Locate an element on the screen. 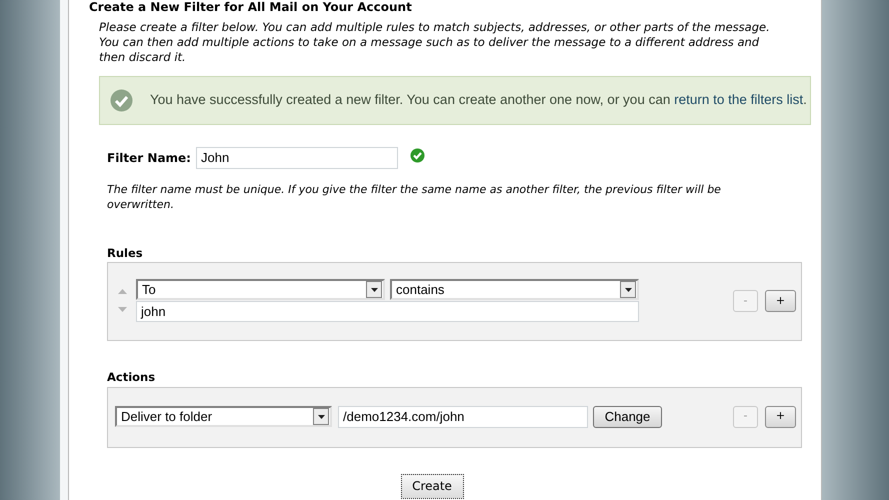  section-label: Actions is located at coordinates (131, 377).